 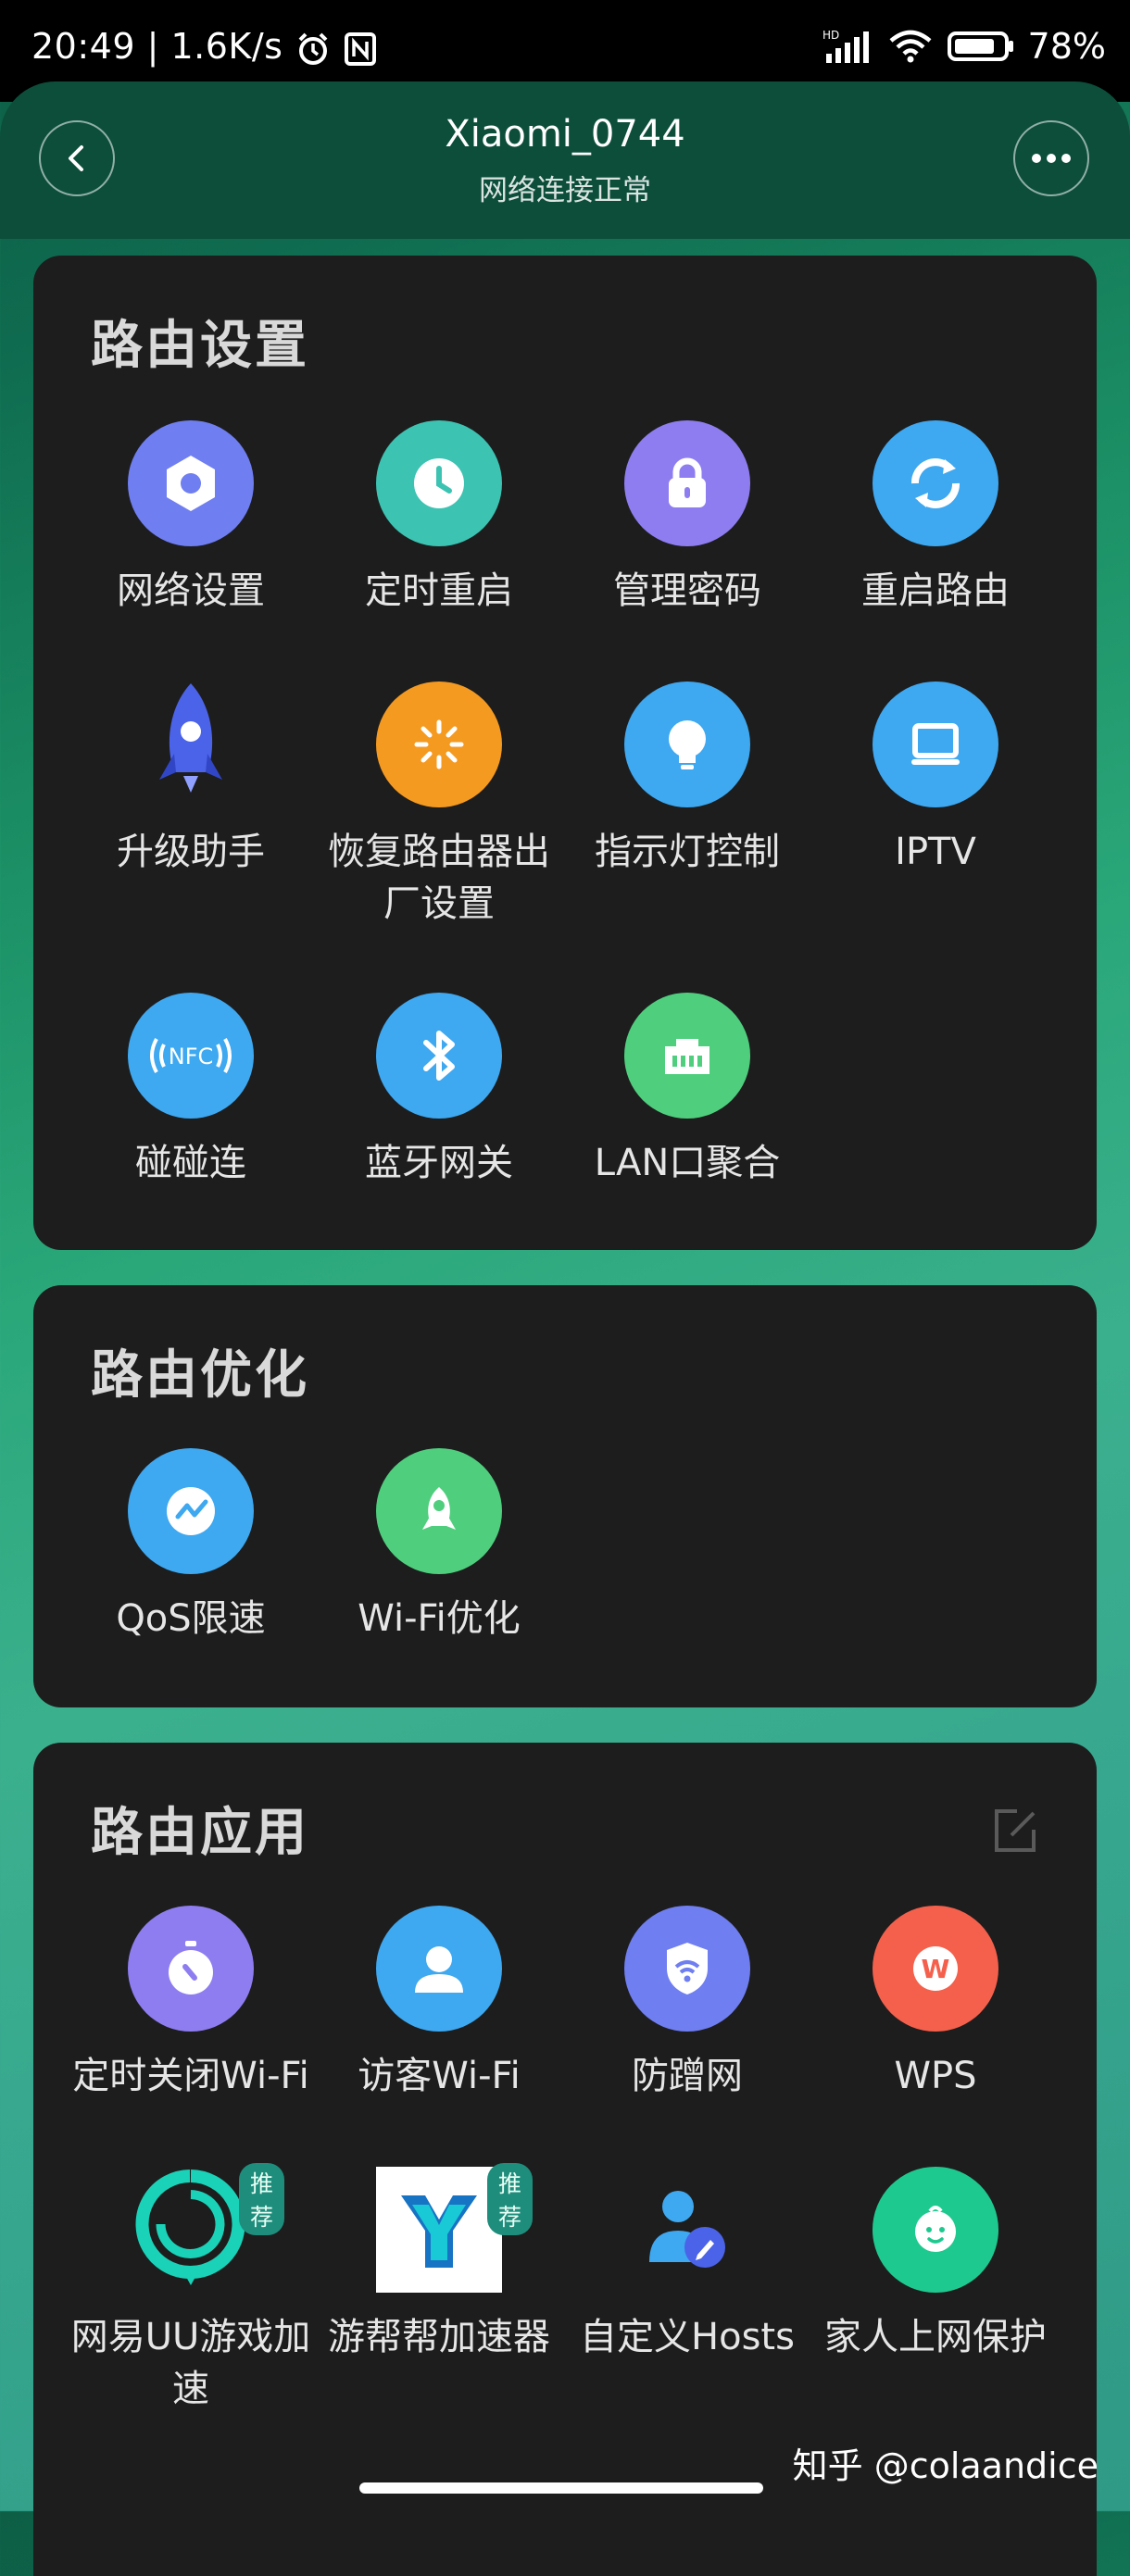 I want to click on status-right: HD 78%, so click(x=964, y=46).